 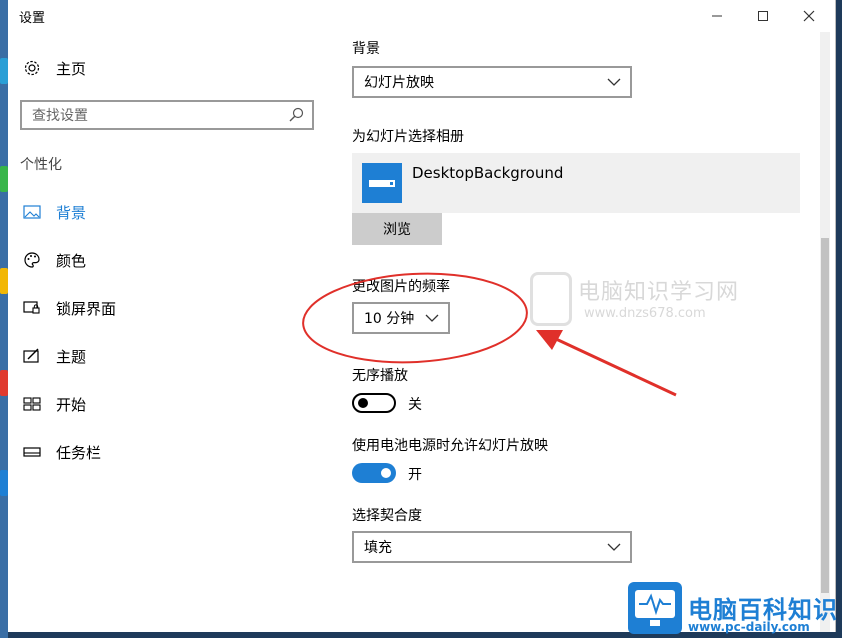 I want to click on close-icon, so click(x=809, y=16).